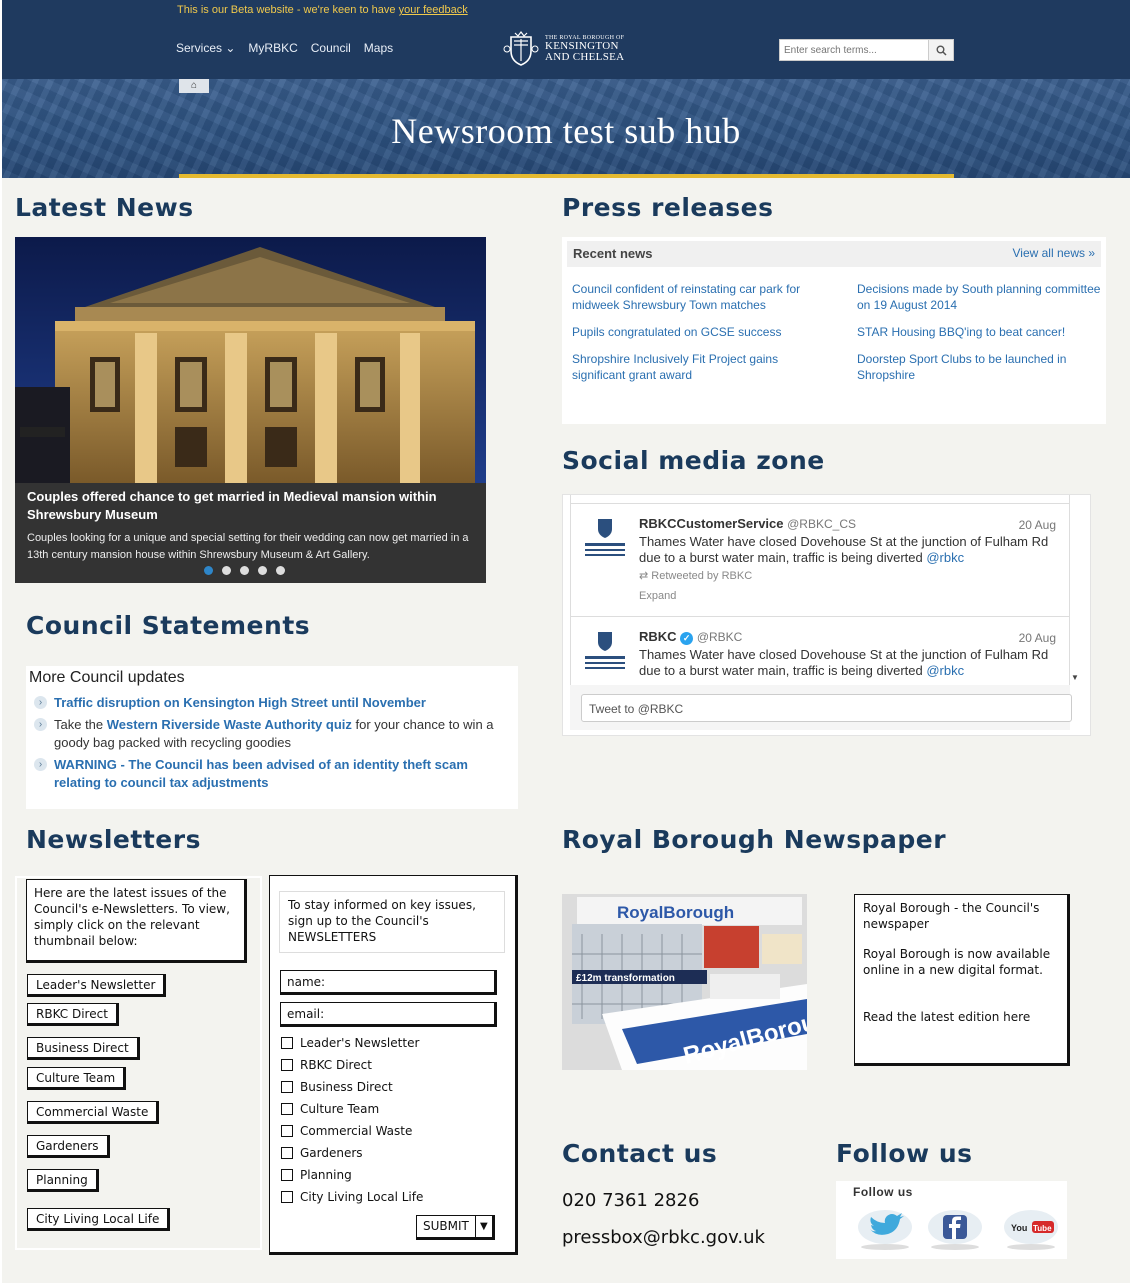 The image size is (1132, 1283). What do you see at coordinates (690, 637) in the screenshot?
I see `tweet-author: RBKC ✓ @RBKC` at bounding box center [690, 637].